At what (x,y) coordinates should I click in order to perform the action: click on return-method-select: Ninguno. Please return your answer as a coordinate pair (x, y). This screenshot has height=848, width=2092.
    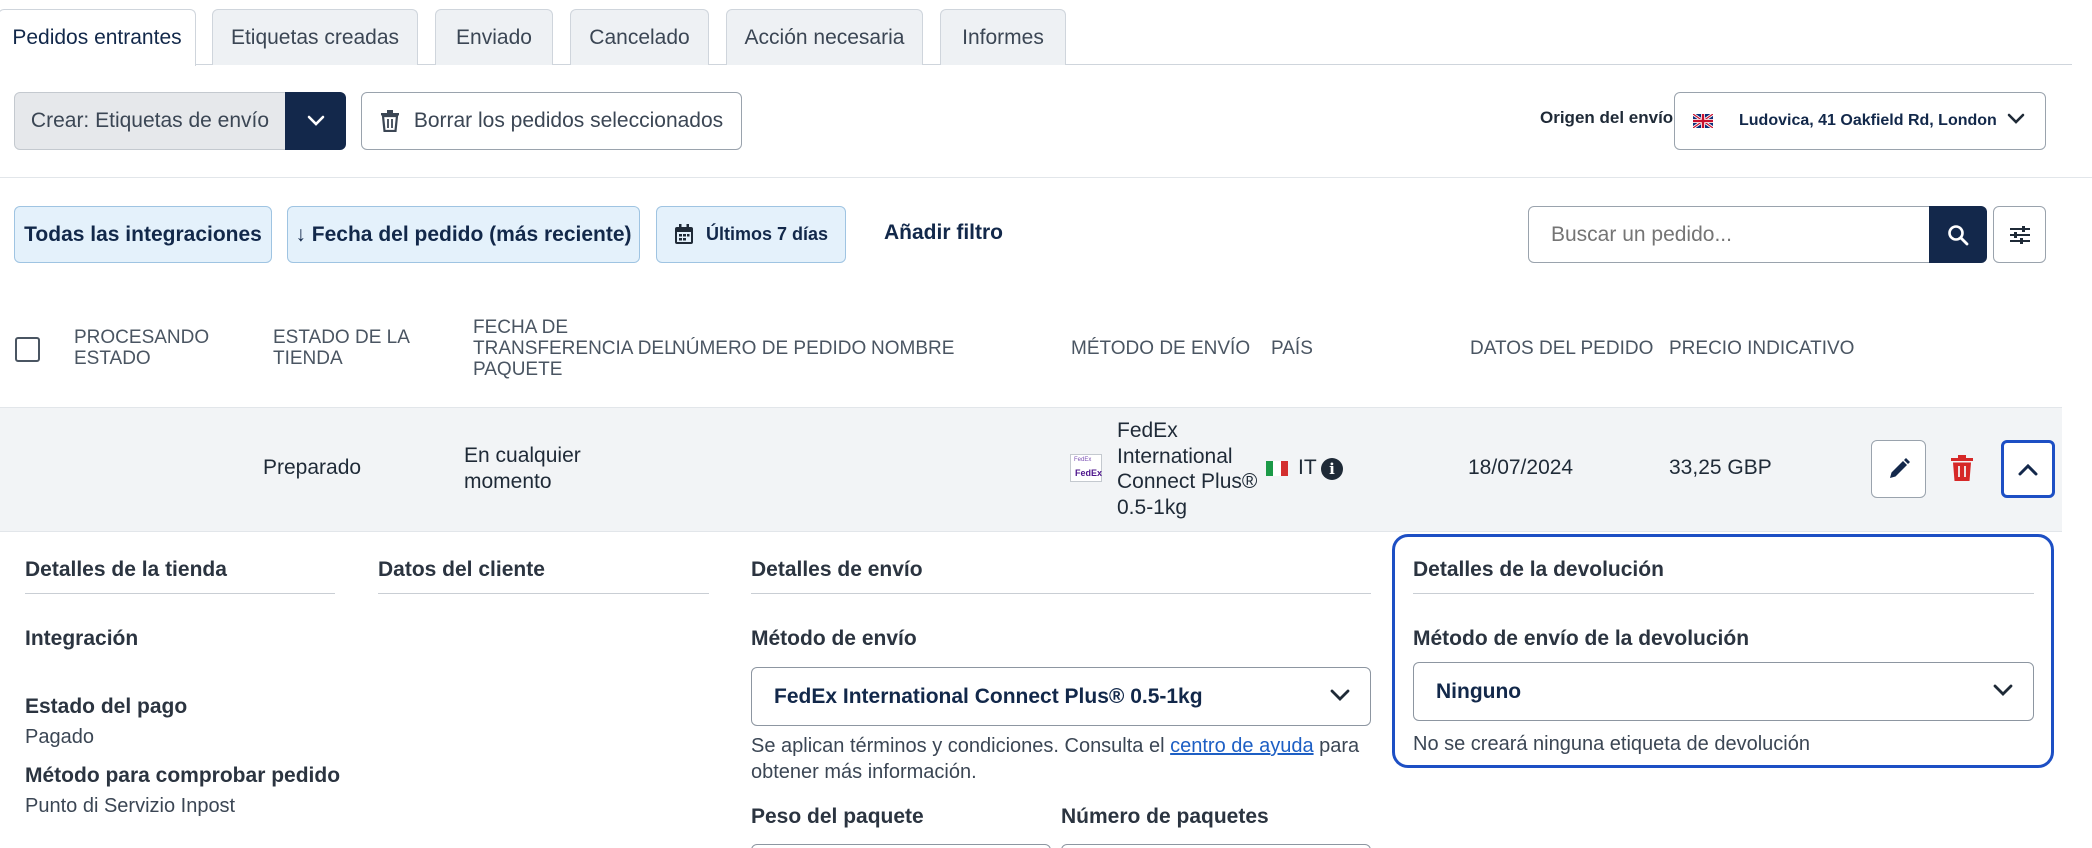
    Looking at the image, I should click on (1723, 691).